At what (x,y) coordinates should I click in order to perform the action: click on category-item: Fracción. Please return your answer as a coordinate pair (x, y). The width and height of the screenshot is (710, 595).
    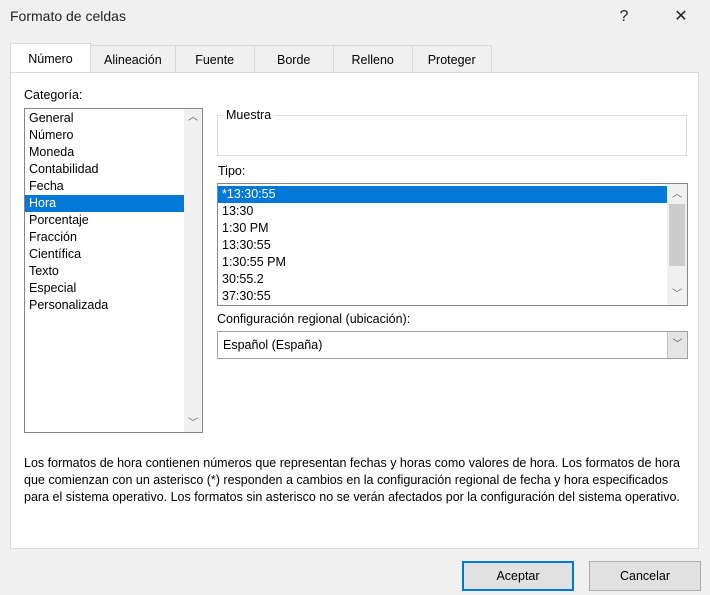
    Looking at the image, I should click on (104, 237).